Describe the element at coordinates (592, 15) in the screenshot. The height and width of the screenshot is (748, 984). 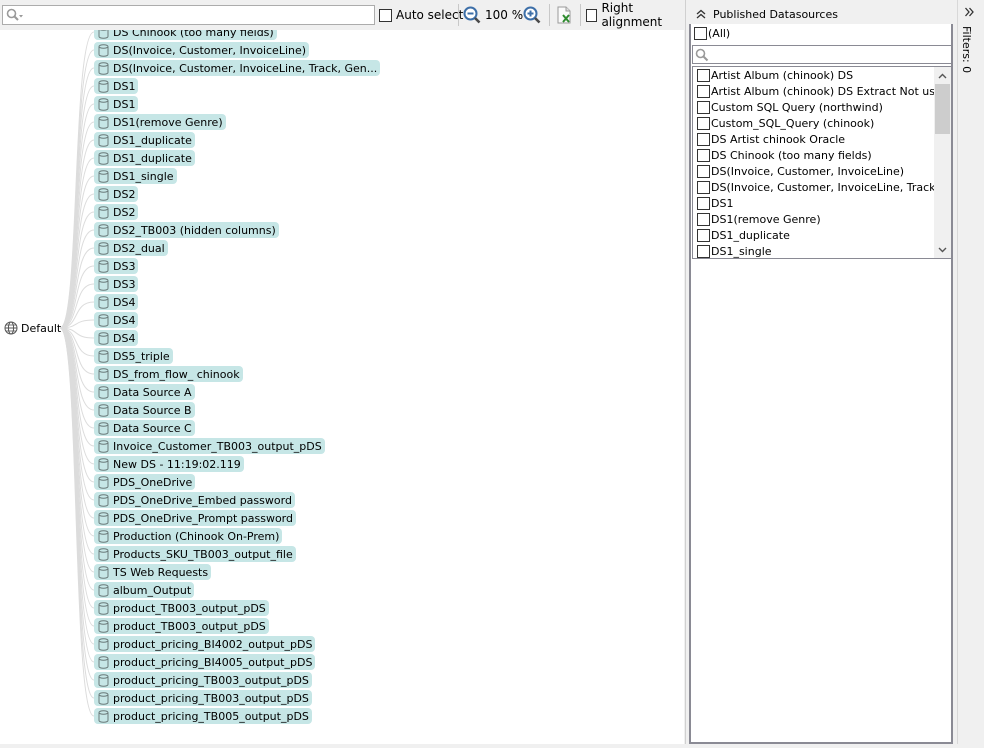
I see `right-alignment-checkbox` at that location.